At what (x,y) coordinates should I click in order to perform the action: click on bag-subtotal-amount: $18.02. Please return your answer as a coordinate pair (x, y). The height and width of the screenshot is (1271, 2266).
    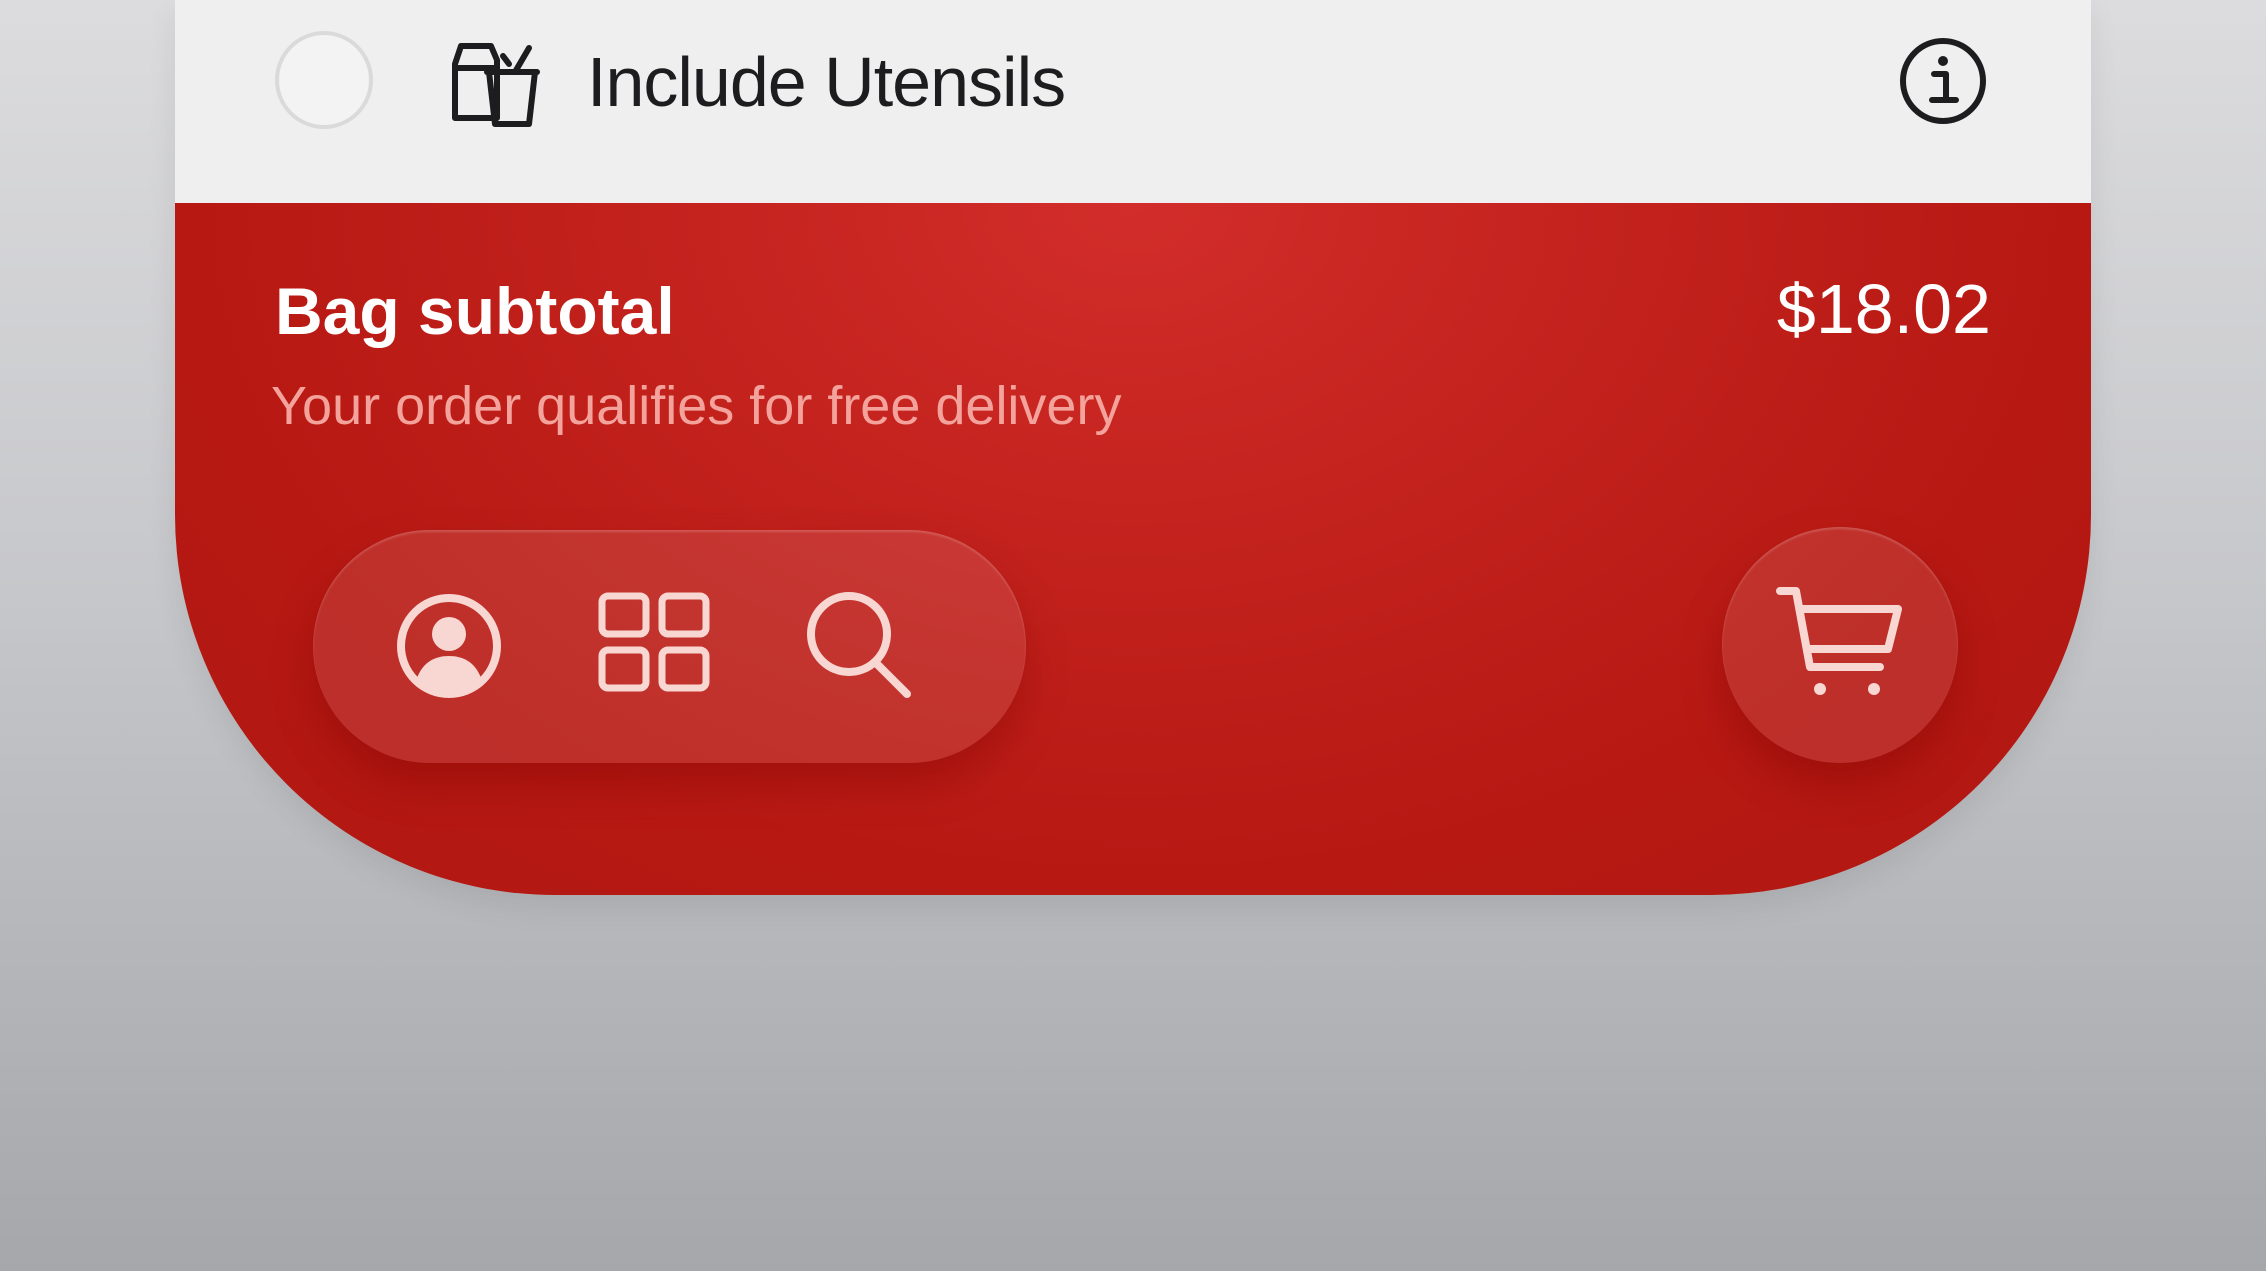
    Looking at the image, I should click on (1883, 309).